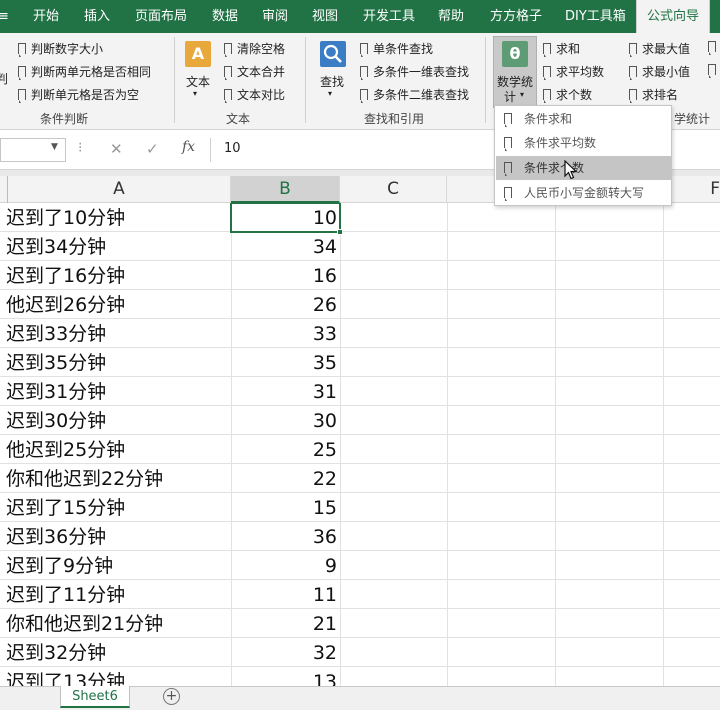 This screenshot has height=710, width=720. What do you see at coordinates (451, 16) in the screenshot?
I see `tab-help: 帮助` at bounding box center [451, 16].